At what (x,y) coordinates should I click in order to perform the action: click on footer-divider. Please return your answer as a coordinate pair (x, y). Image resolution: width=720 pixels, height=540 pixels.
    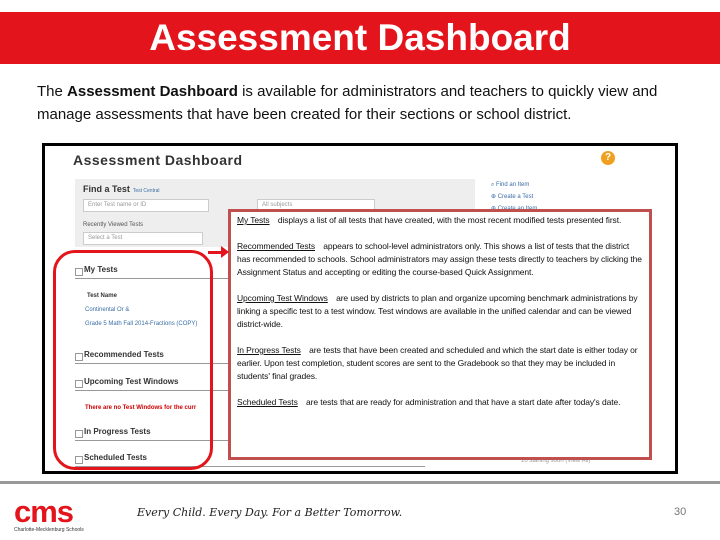
    Looking at the image, I should click on (360, 482).